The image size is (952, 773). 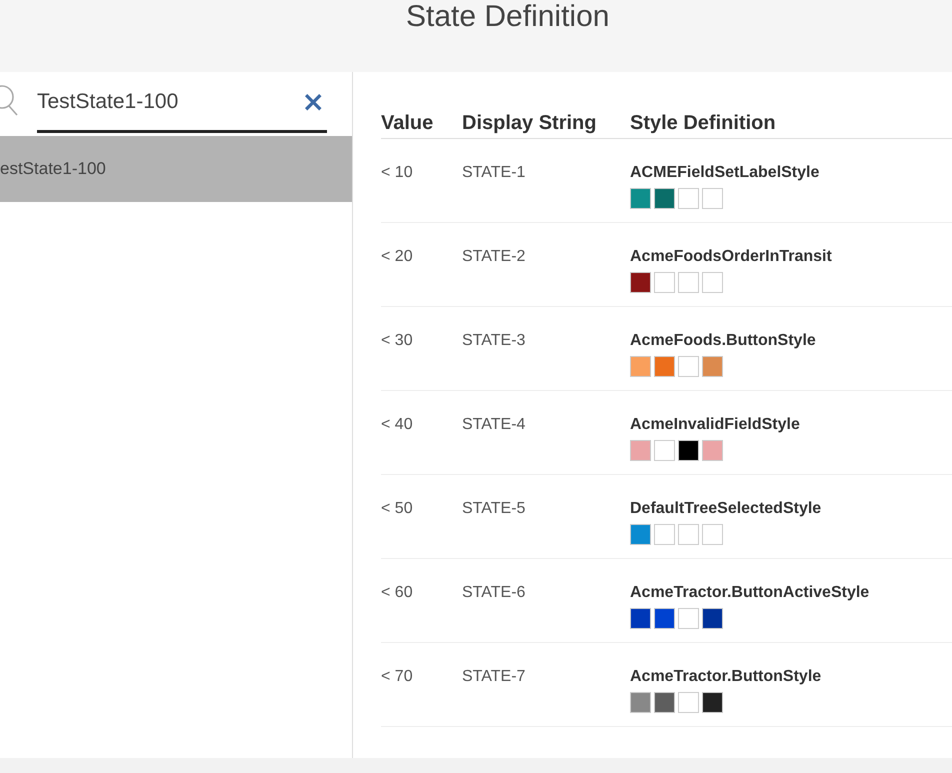 I want to click on value-cell-text: < 40, so click(x=397, y=425).